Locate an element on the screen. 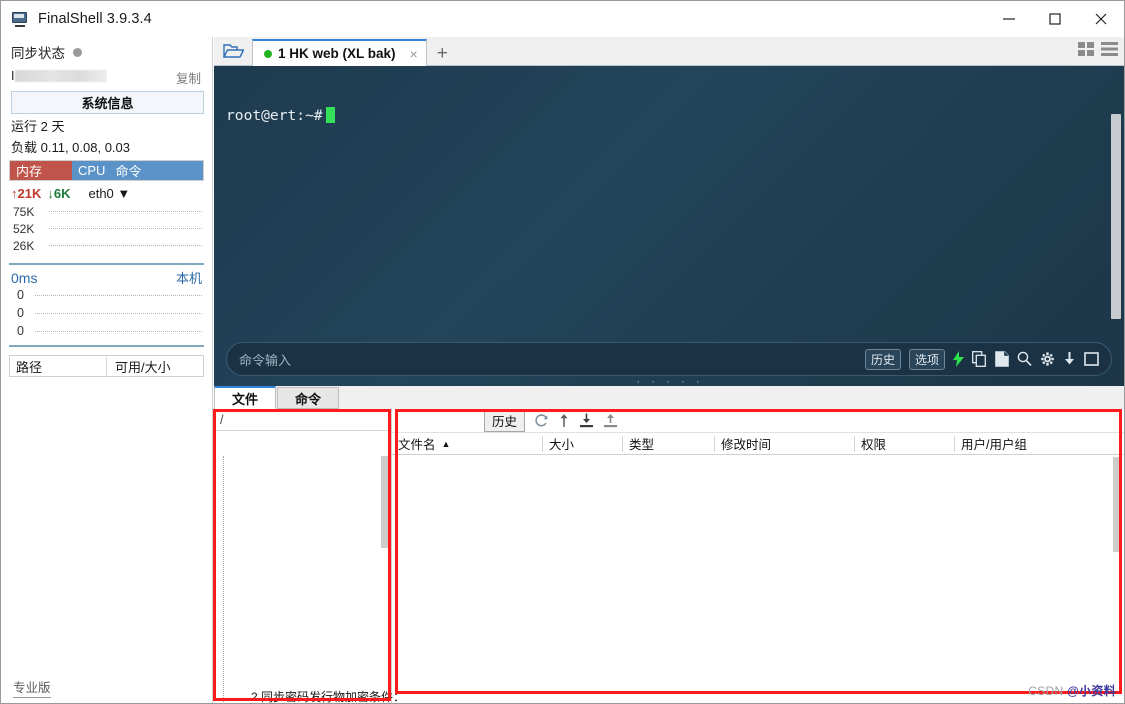 The height and width of the screenshot is (704, 1125). process-col-cpu-label: CPU is located at coordinates (92, 170).